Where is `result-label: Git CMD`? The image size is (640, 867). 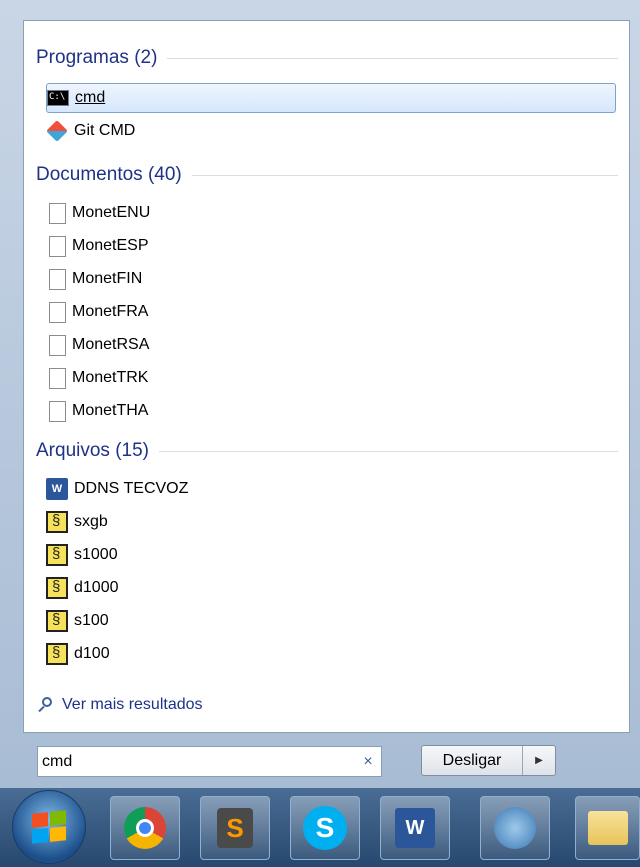
result-label: Git CMD is located at coordinates (105, 130).